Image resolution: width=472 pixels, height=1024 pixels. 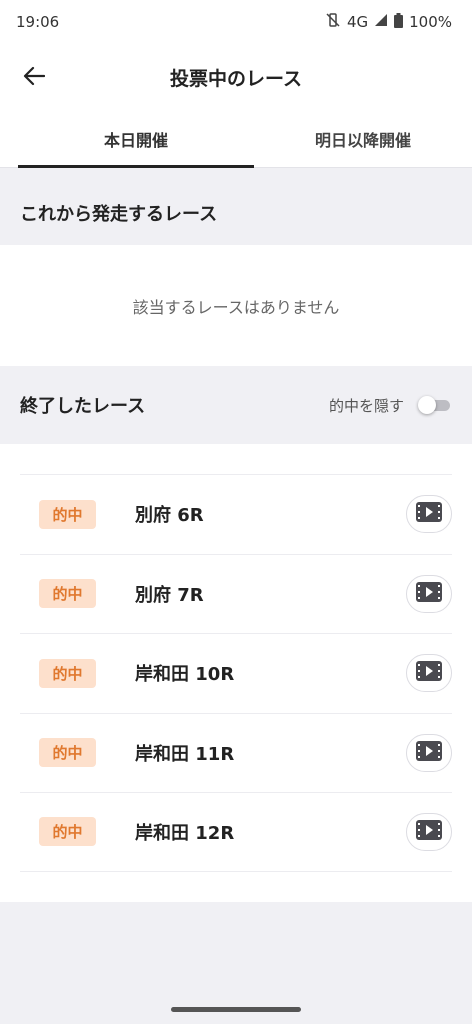 I want to click on finished-races-header: 終了したレース 的中を隠す, so click(x=236, y=405).